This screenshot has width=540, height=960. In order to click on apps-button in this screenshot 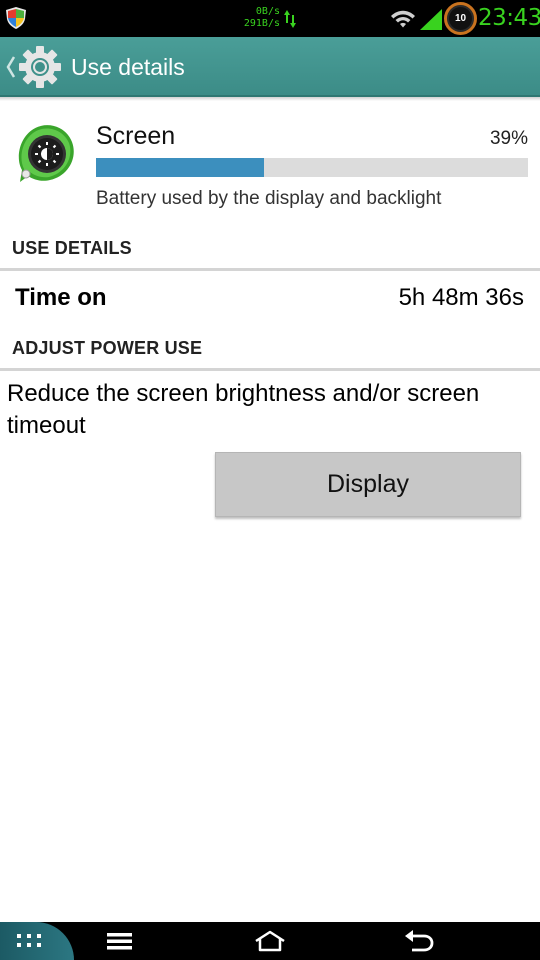, I will do `click(37, 941)`.